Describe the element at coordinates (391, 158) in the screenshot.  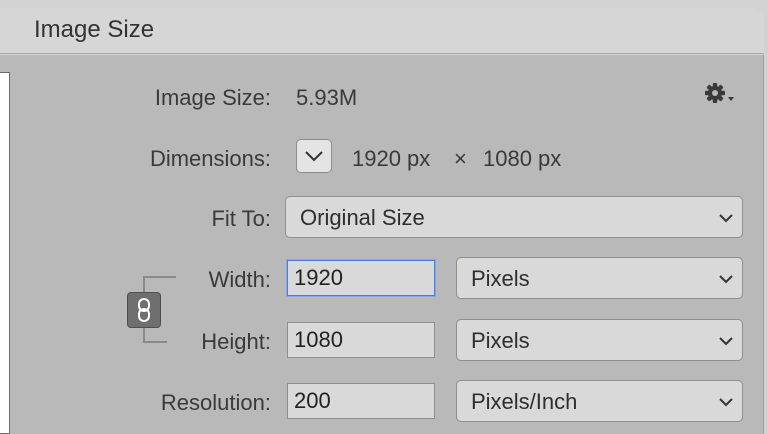
I see `dimensions-width: 1920 px` at that location.